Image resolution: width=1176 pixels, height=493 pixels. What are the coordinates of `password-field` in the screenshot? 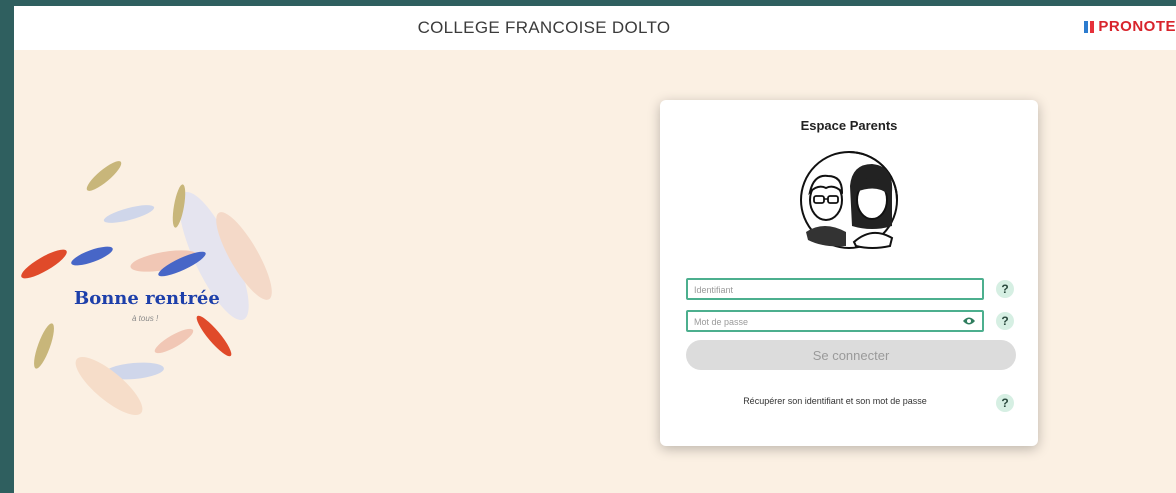 It's located at (835, 321).